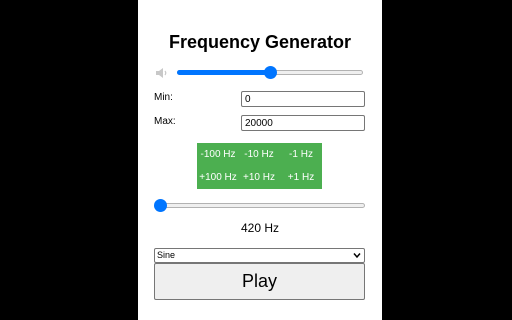 The image size is (512, 320). I want to click on min-input, so click(303, 99).